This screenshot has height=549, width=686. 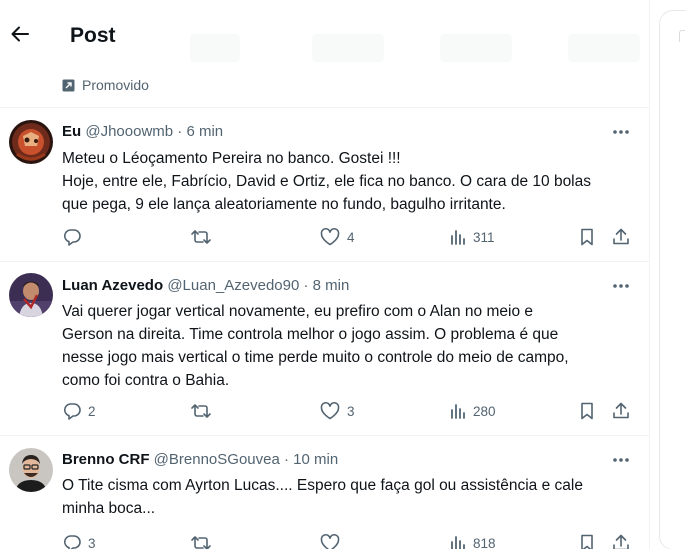 I want to click on sidebar-card-corner, so click(x=682, y=36).